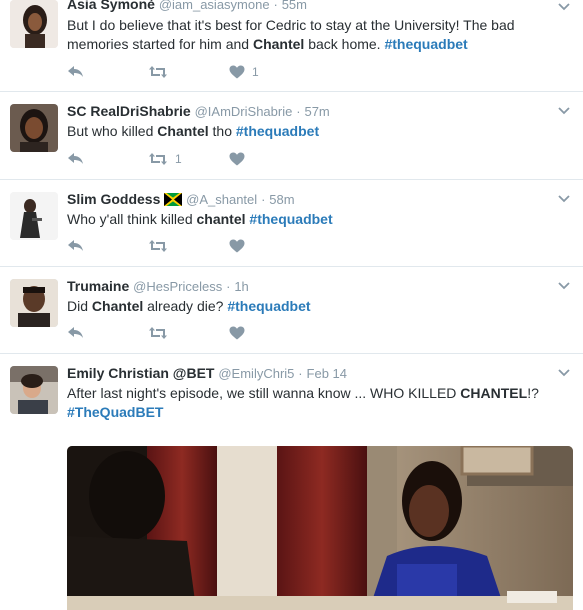 This screenshot has width=583, height=610. I want to click on tweet-text: But who killed Chantel tho #thequadbet, so click(305, 131).